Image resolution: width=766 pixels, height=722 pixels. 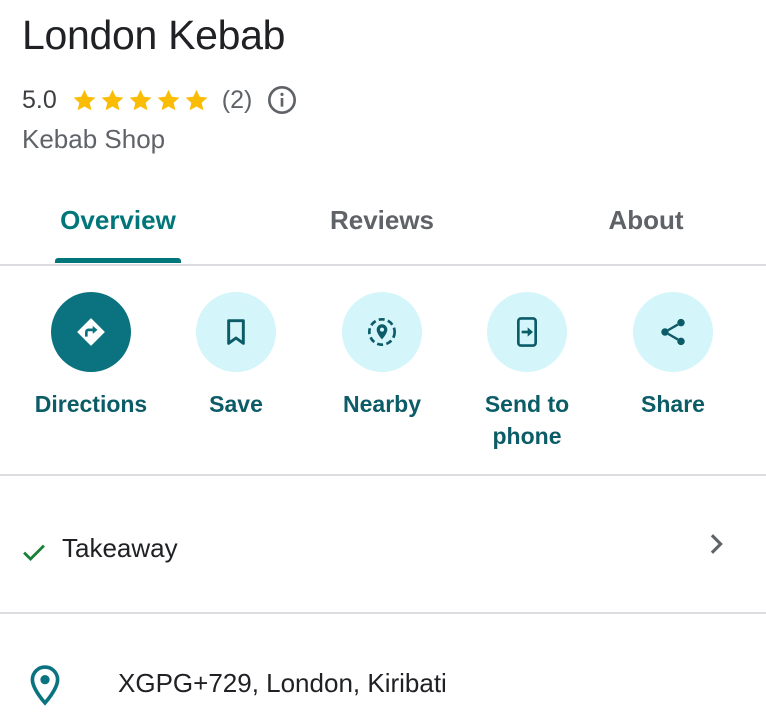 I want to click on rating-stars, so click(x=140, y=100).